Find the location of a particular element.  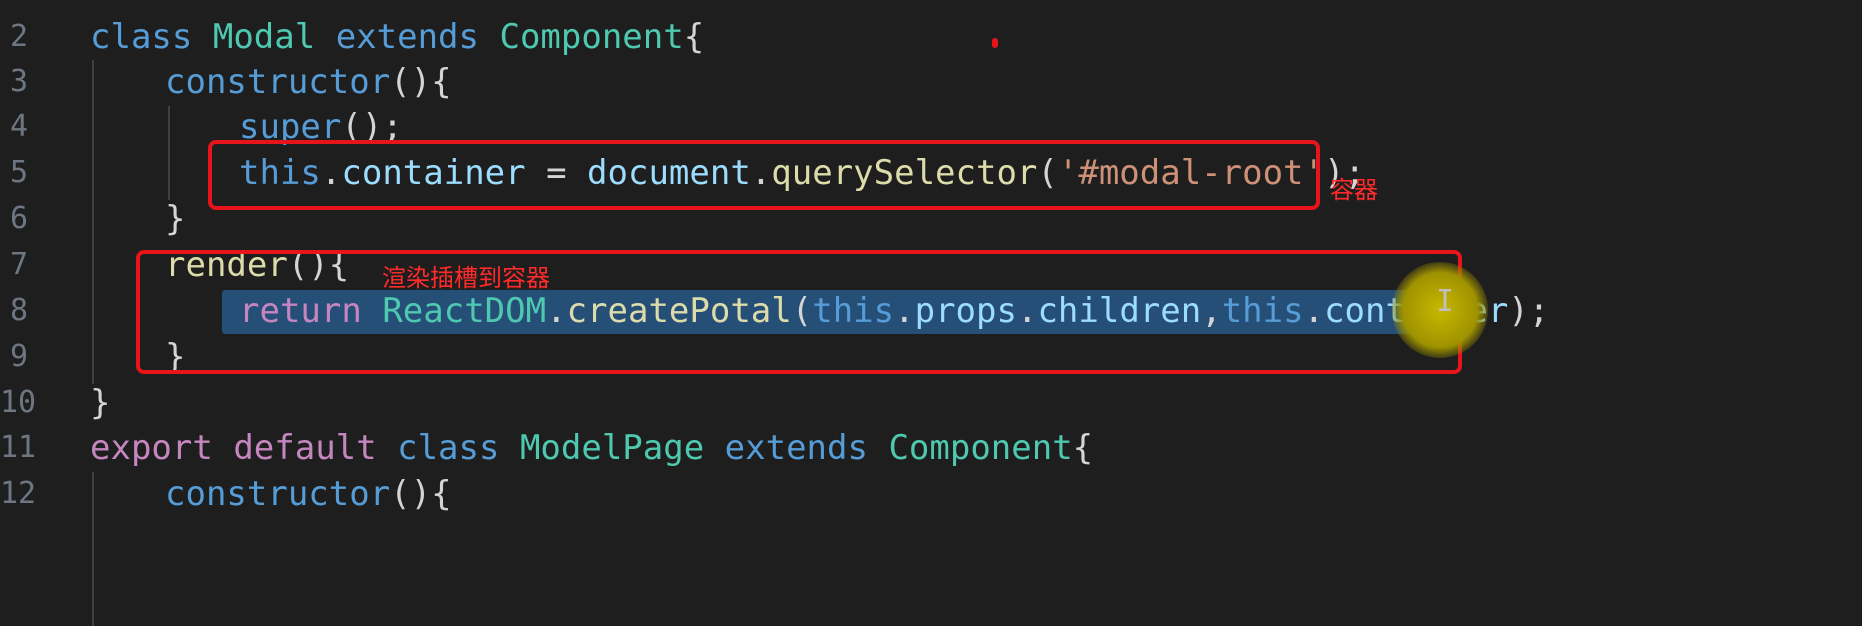

container-annotation-label: 容器 is located at coordinates (1354, 190).